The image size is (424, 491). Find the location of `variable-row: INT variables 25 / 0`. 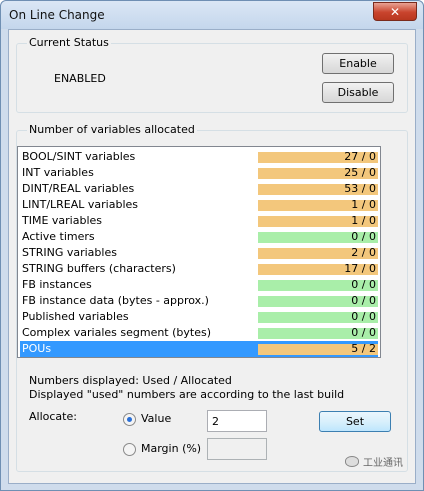

variable-row: INT variables 25 / 0 is located at coordinates (199, 173).